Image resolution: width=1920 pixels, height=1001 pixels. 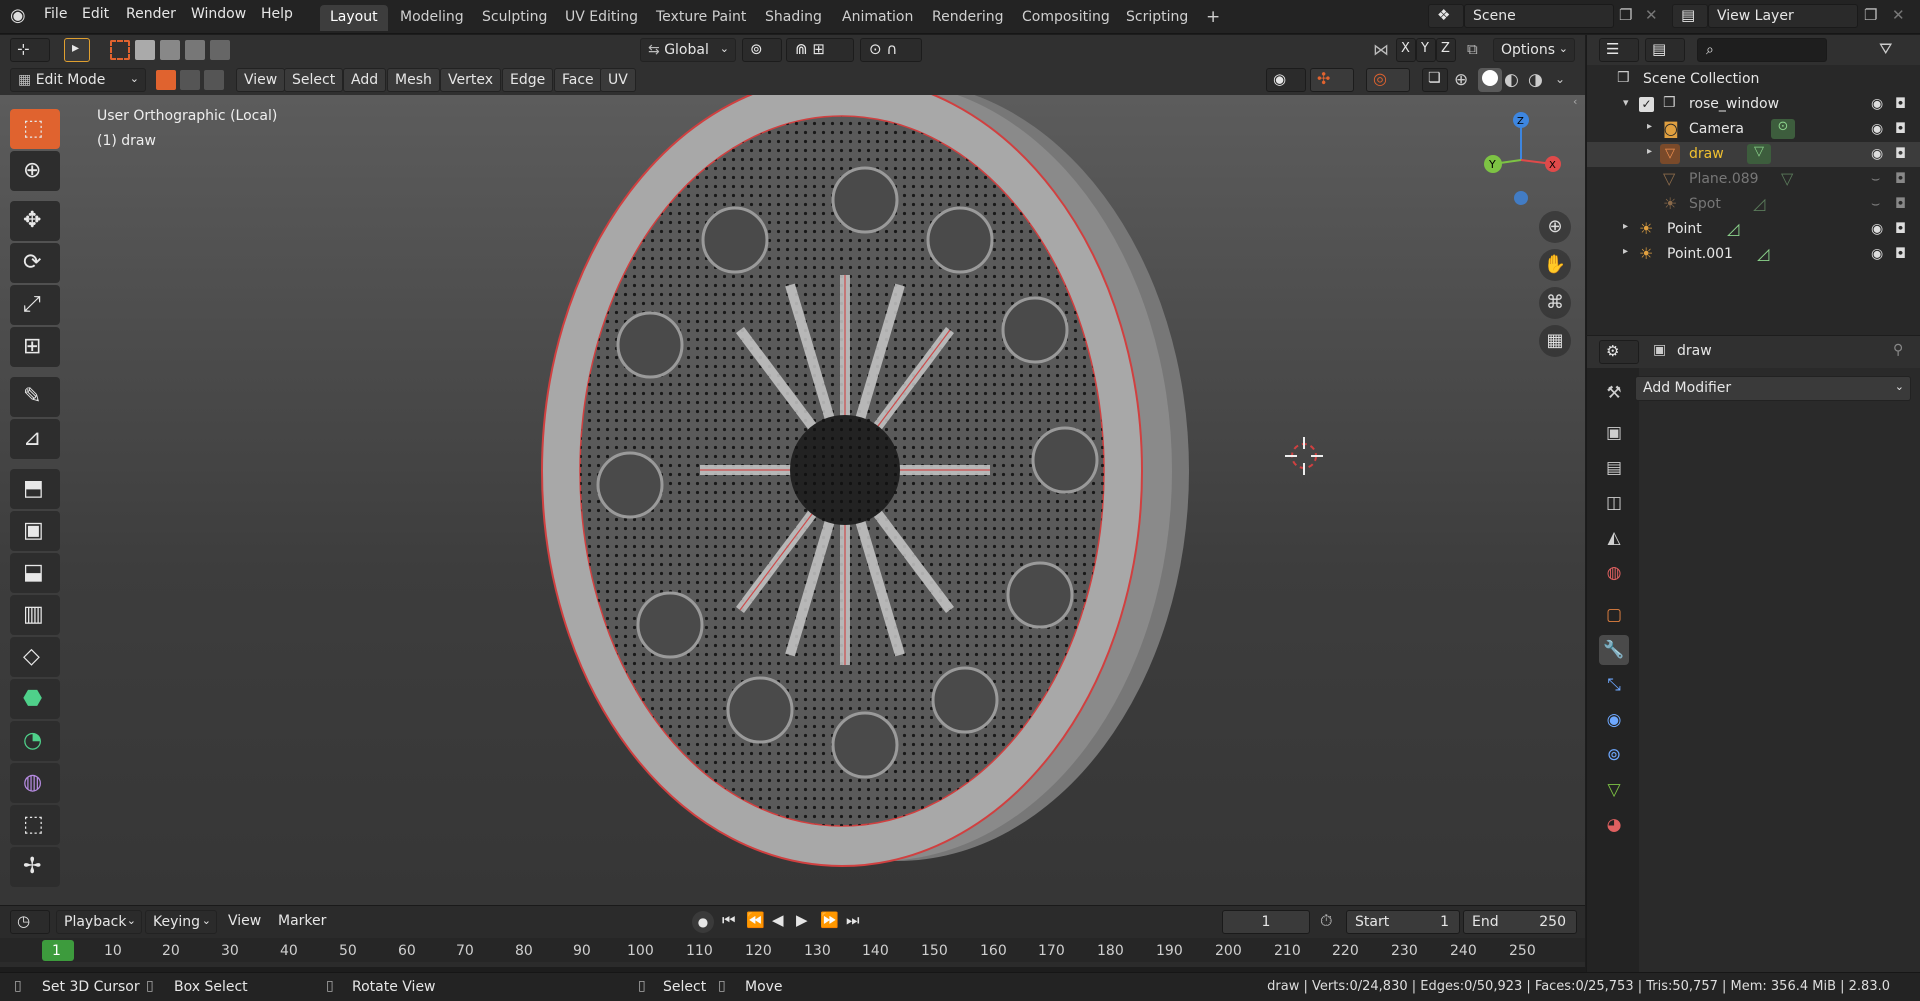 I want to click on mesh-data-icon: ▽, so click(x=1787, y=178).